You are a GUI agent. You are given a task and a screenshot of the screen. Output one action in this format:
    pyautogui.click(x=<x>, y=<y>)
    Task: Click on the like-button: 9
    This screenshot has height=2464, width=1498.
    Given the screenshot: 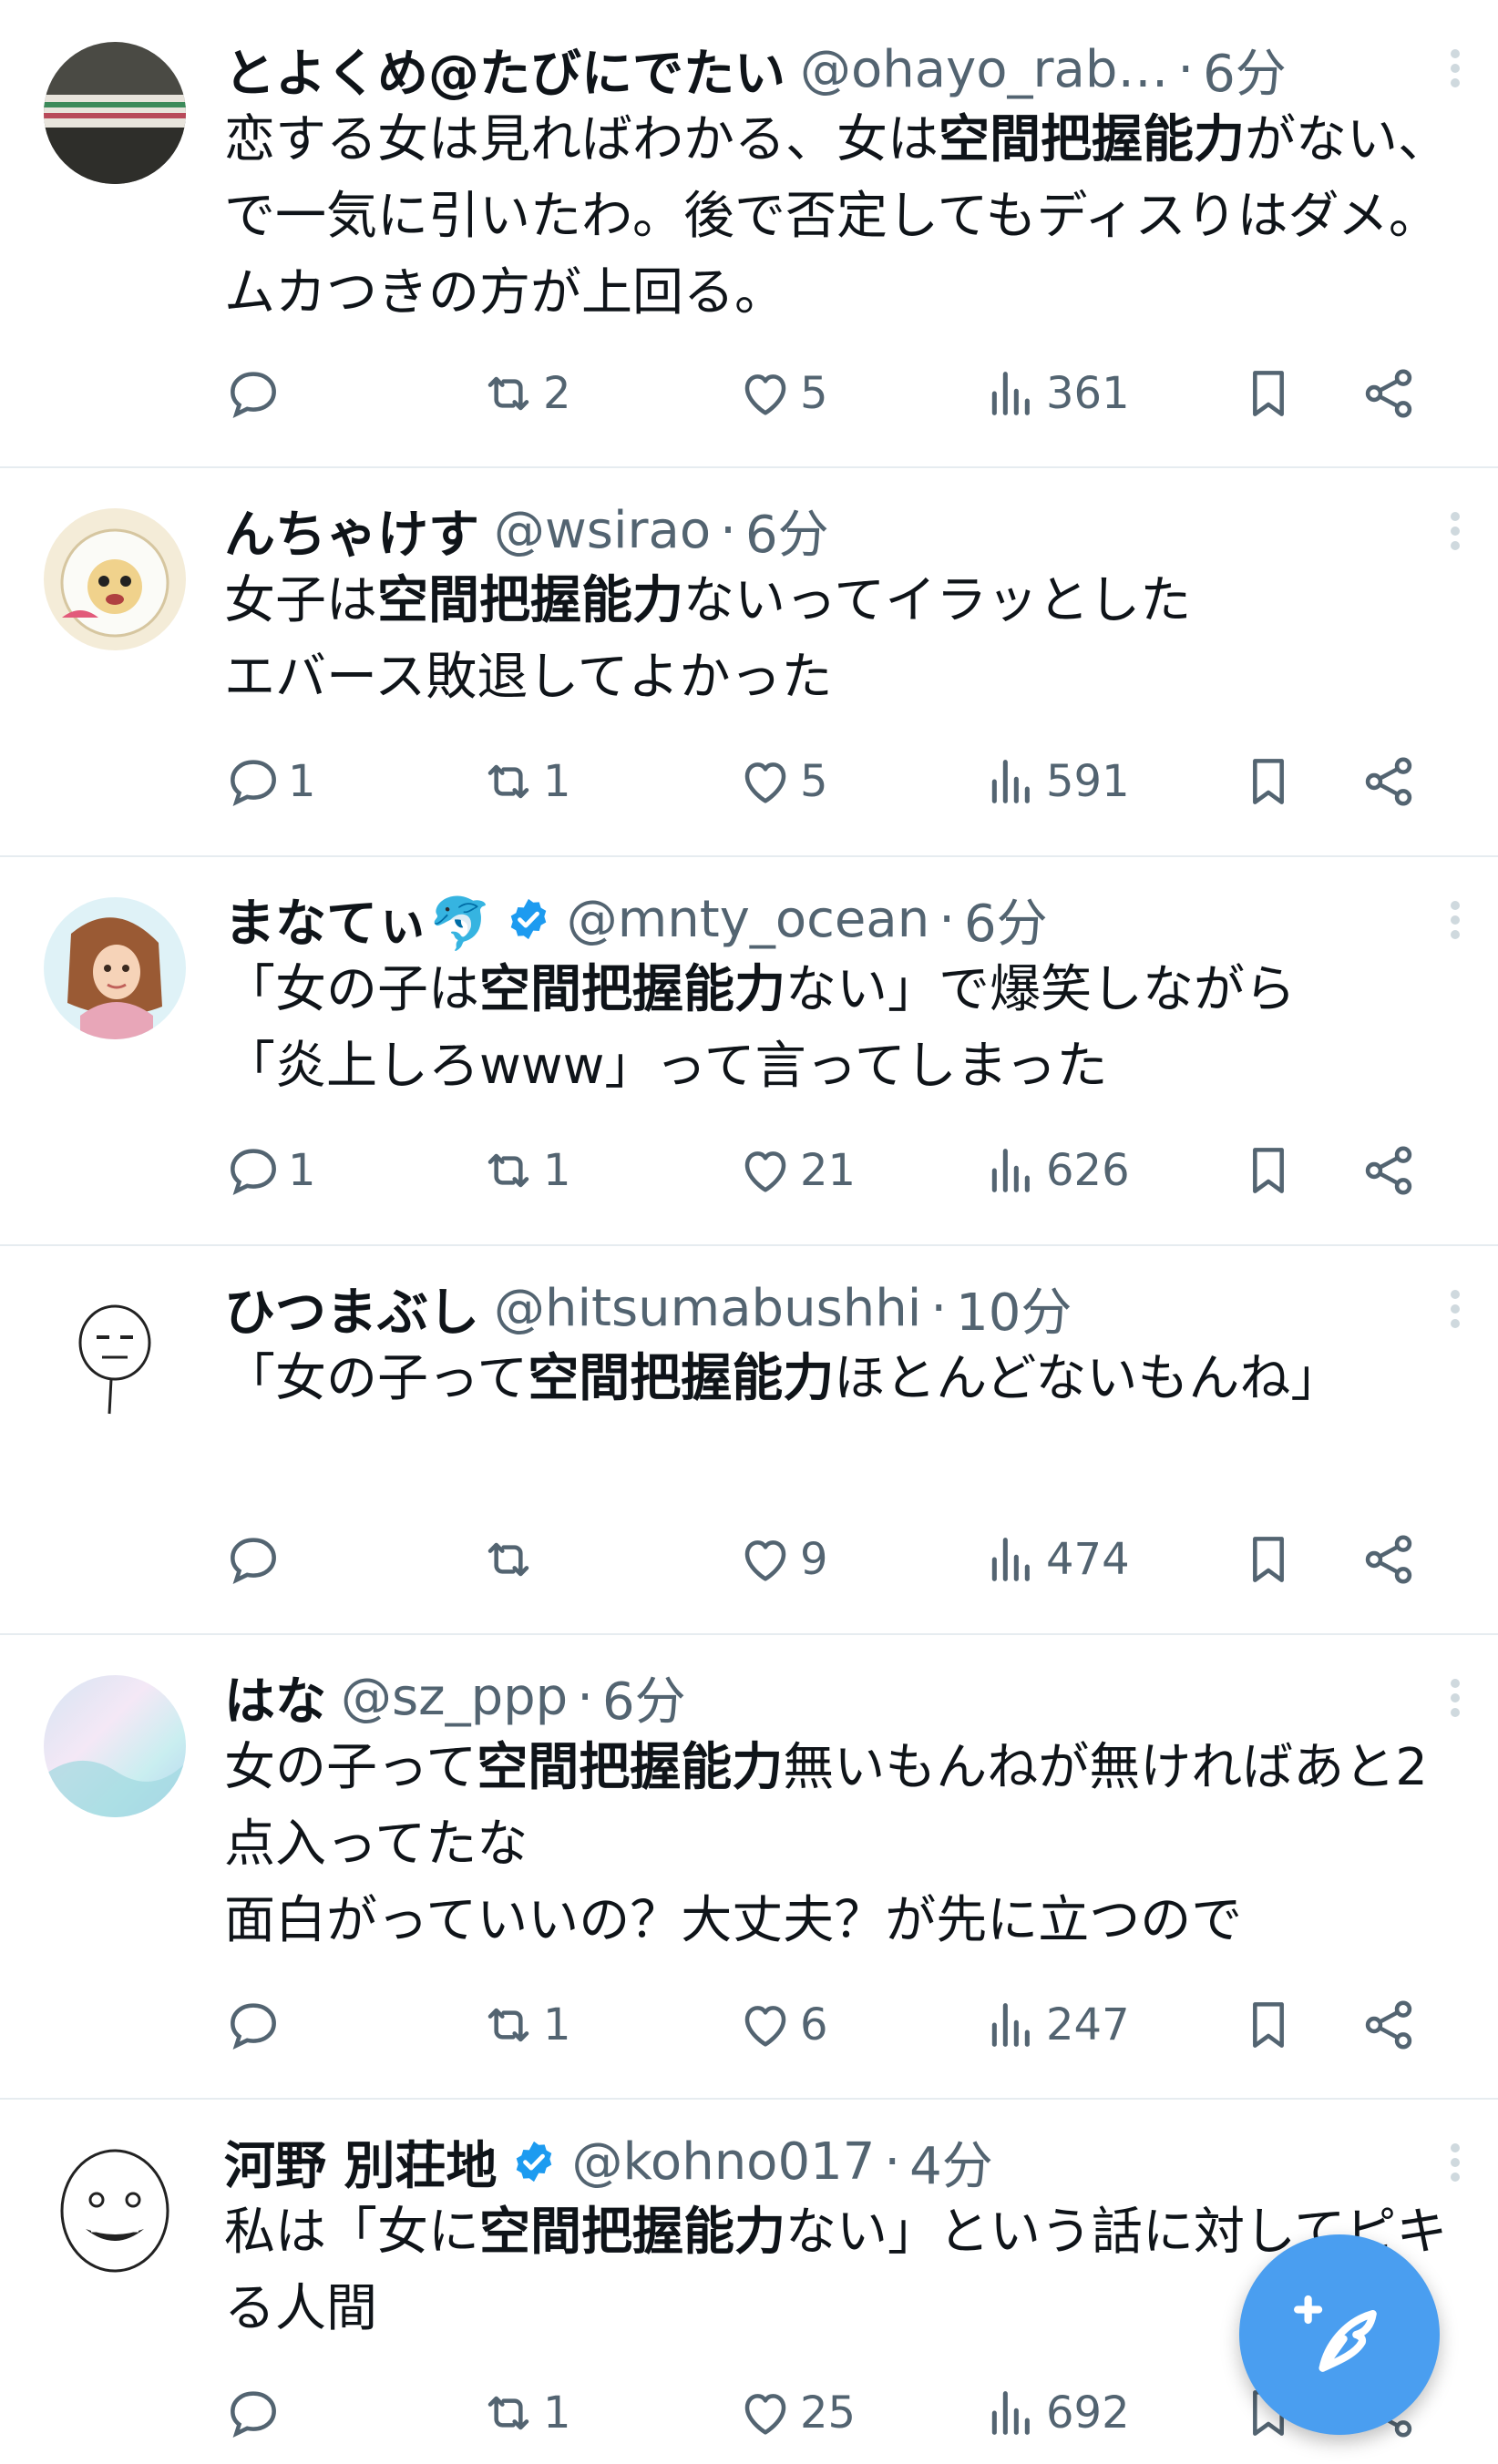 What is the action you would take?
    pyautogui.click(x=782, y=1559)
    